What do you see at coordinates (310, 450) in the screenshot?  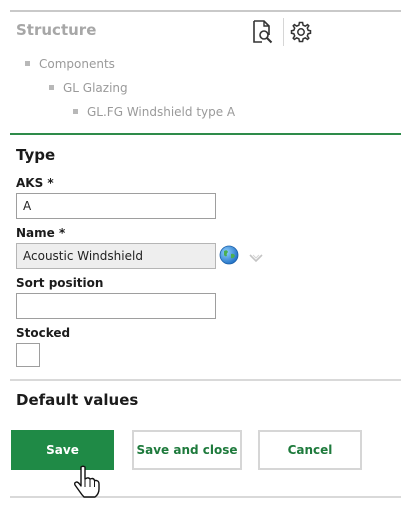 I see `cancel-button: Cancel` at bounding box center [310, 450].